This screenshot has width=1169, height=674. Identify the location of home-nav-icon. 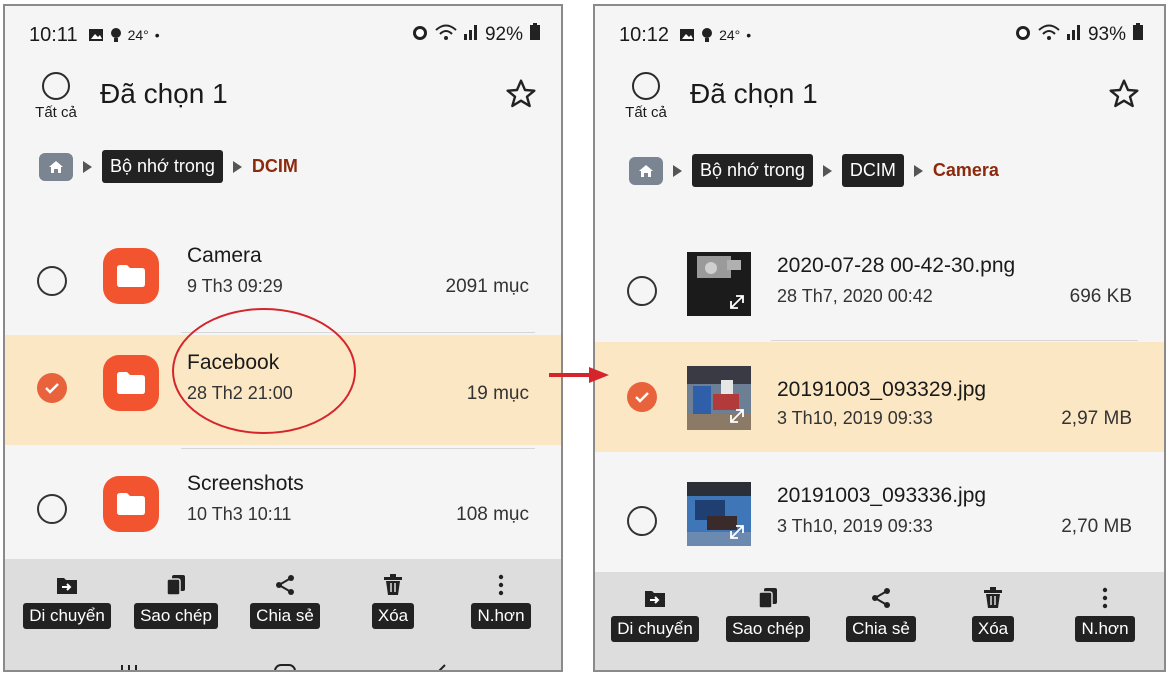
(285, 667).